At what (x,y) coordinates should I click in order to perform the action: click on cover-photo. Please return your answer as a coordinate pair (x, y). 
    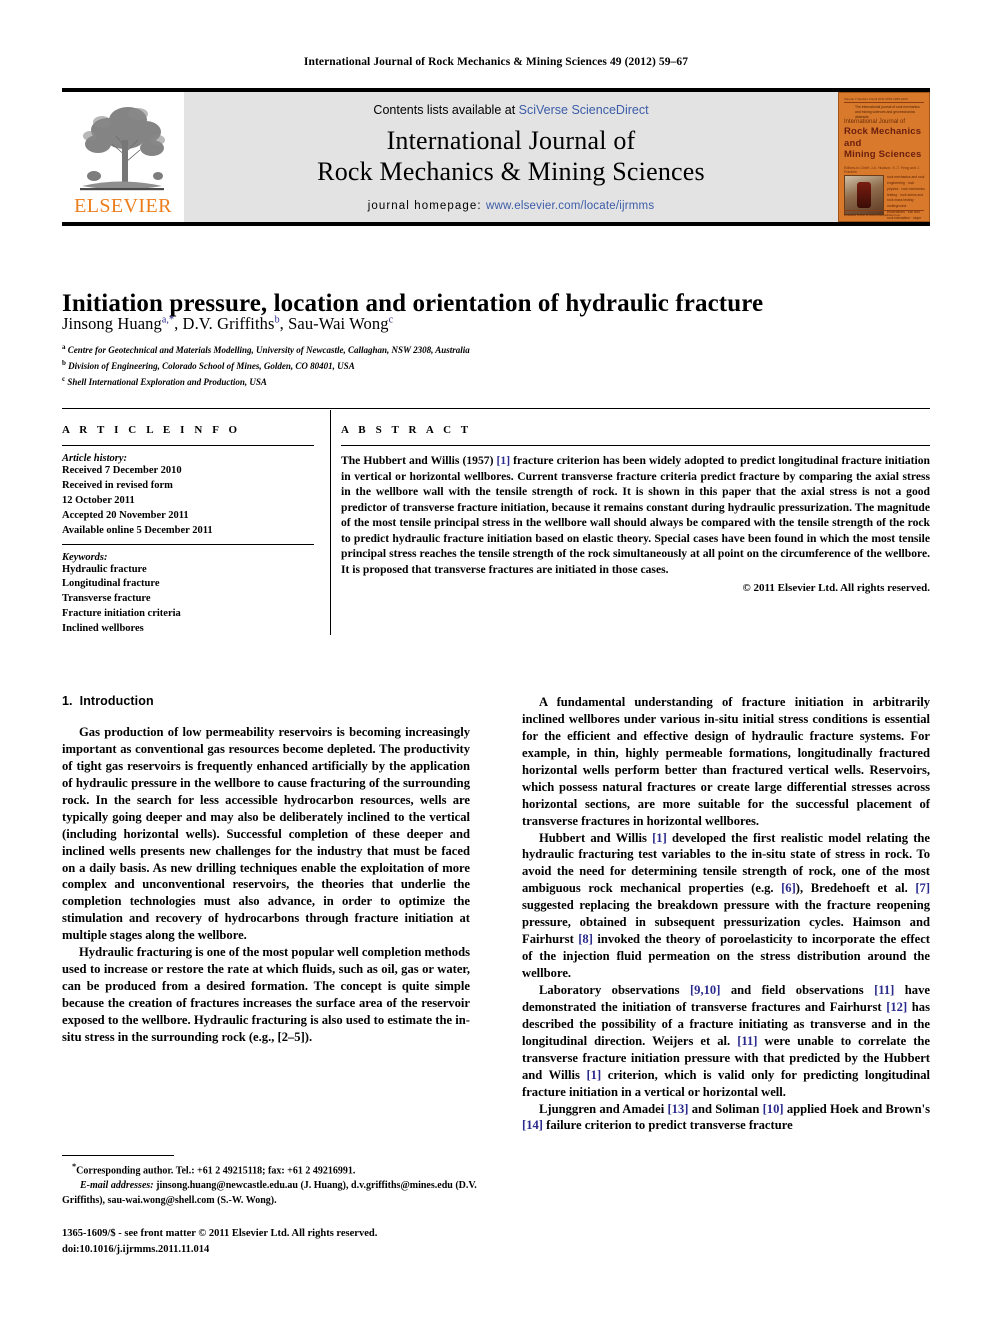
    Looking at the image, I should click on (864, 195).